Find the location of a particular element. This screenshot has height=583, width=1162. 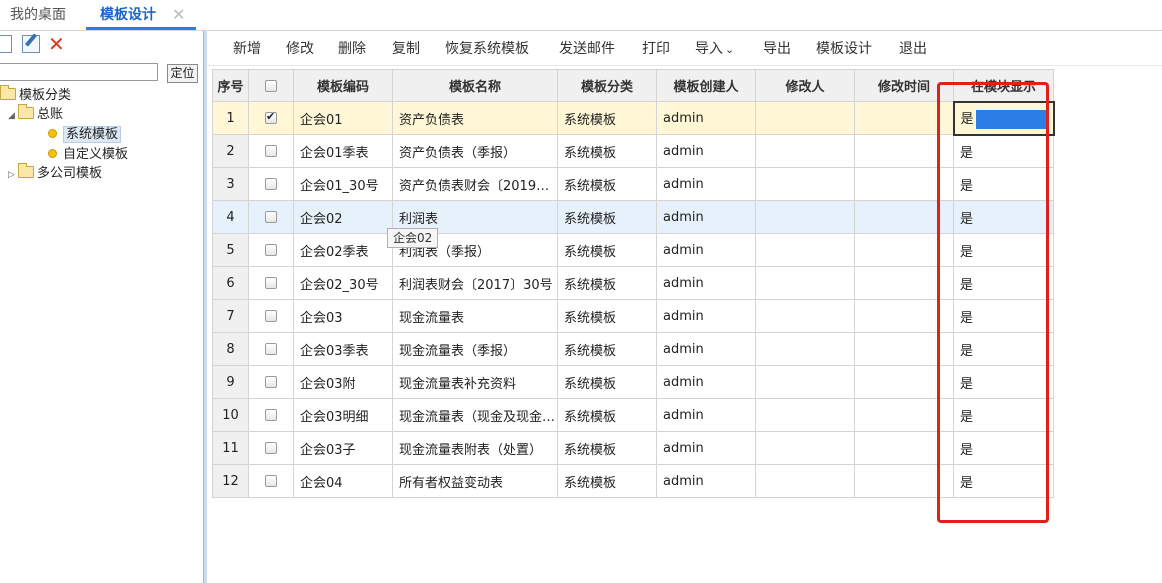

table-row: 5 企会02季表 利润表（季报） 系统模板 admin 是 is located at coordinates (633, 250).